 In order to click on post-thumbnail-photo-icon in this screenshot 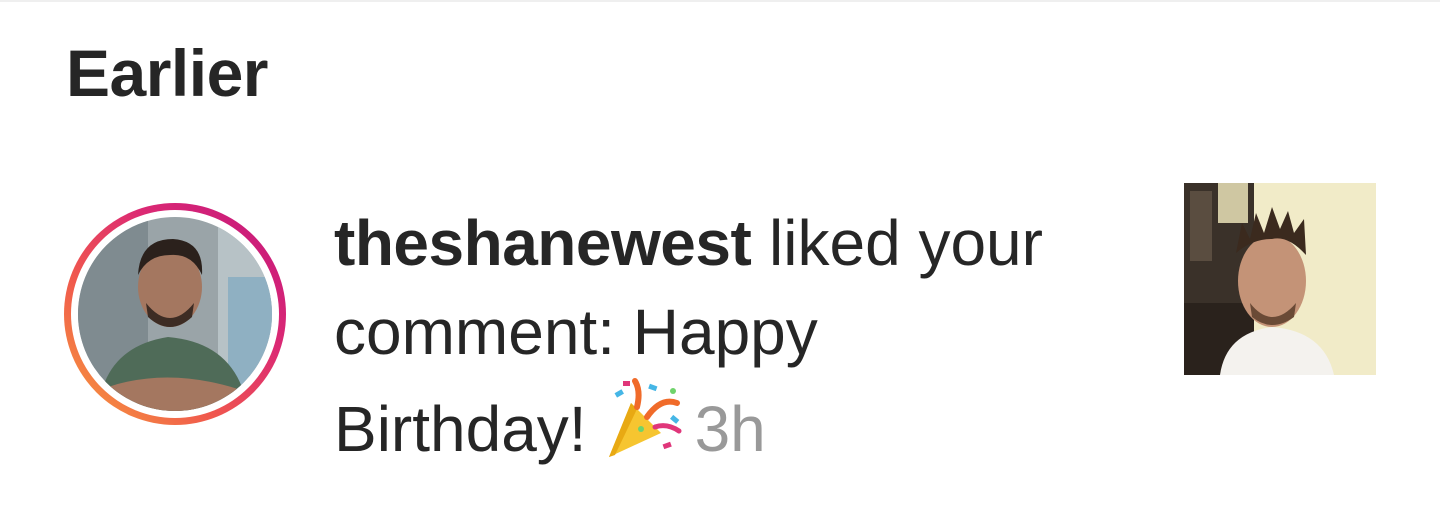, I will do `click(1280, 279)`.